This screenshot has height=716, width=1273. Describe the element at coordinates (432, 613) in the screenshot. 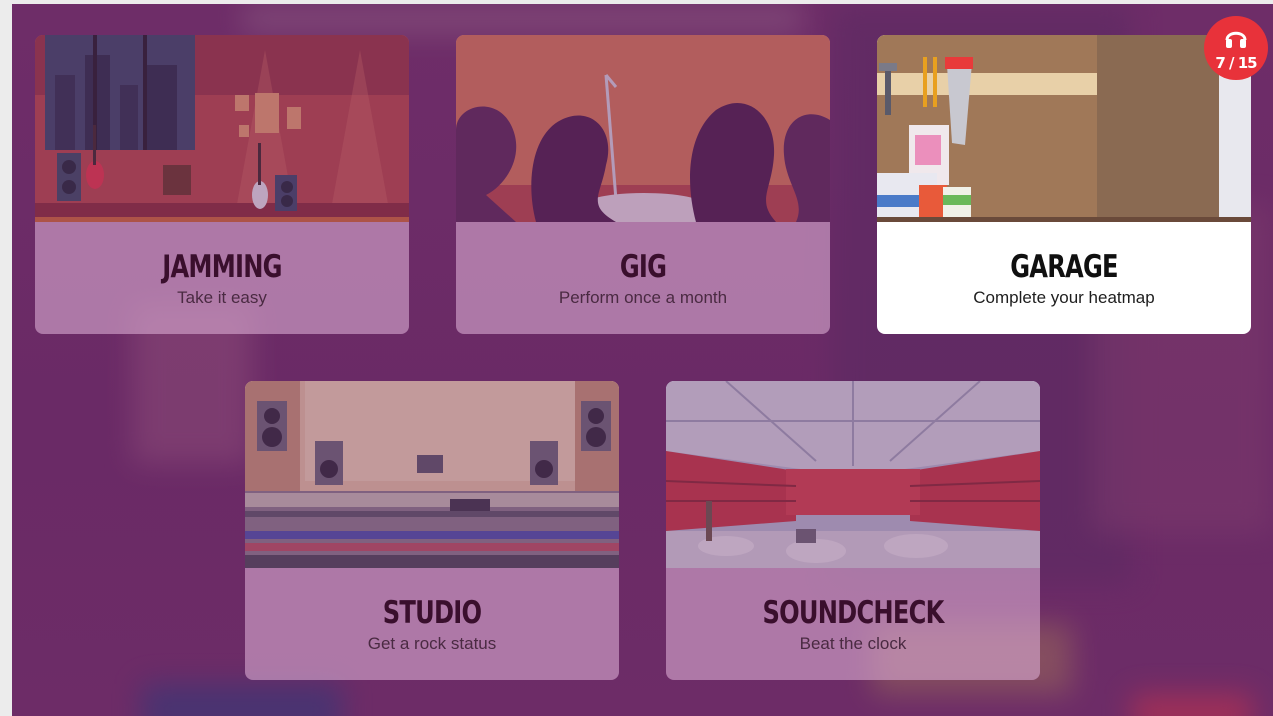

I see `mode-title: STUDIO` at that location.